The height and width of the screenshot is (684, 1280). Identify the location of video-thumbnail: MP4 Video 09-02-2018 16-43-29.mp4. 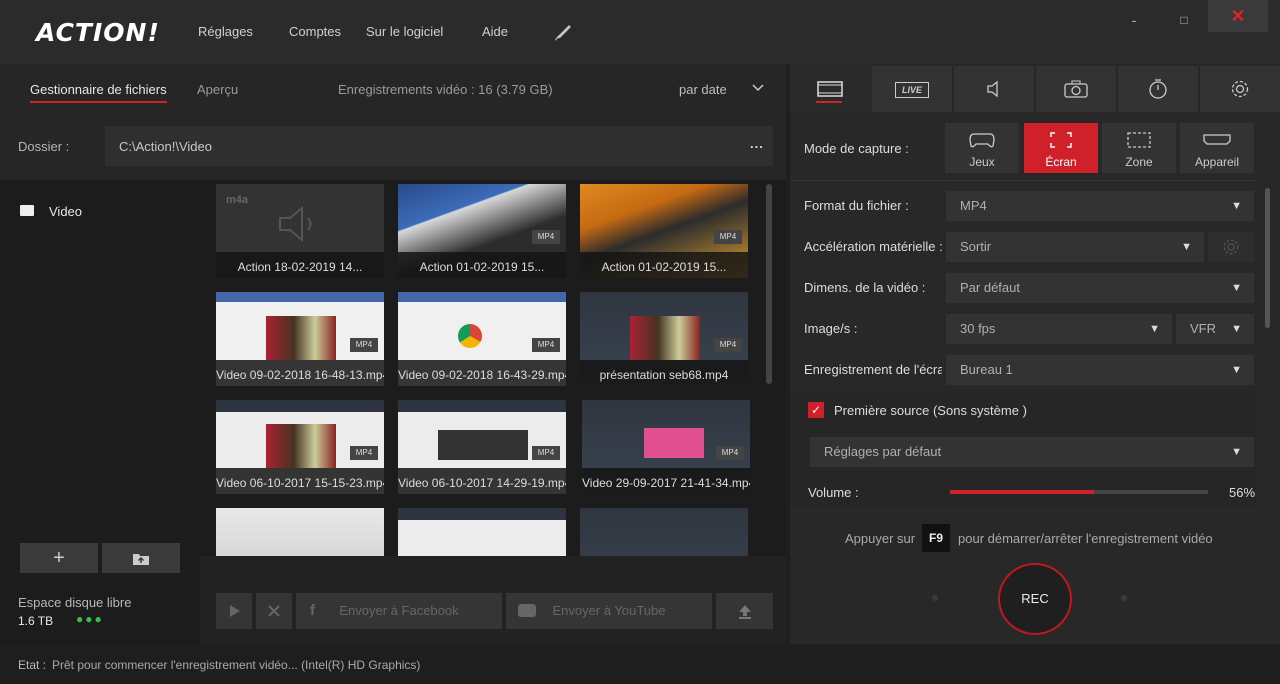
(482, 339).